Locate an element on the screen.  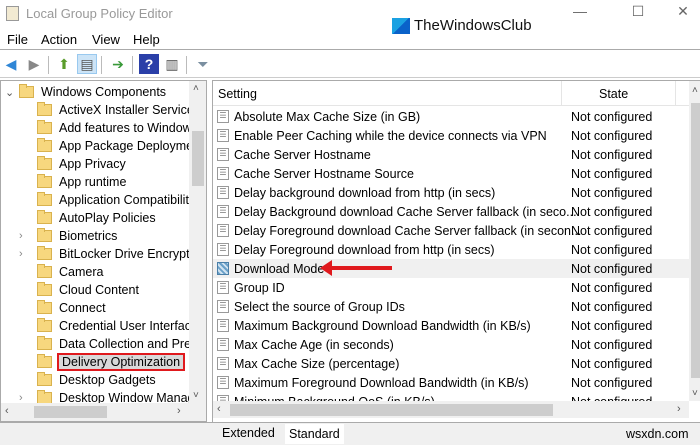
menu-help: Help is located at coordinates (146, 39).